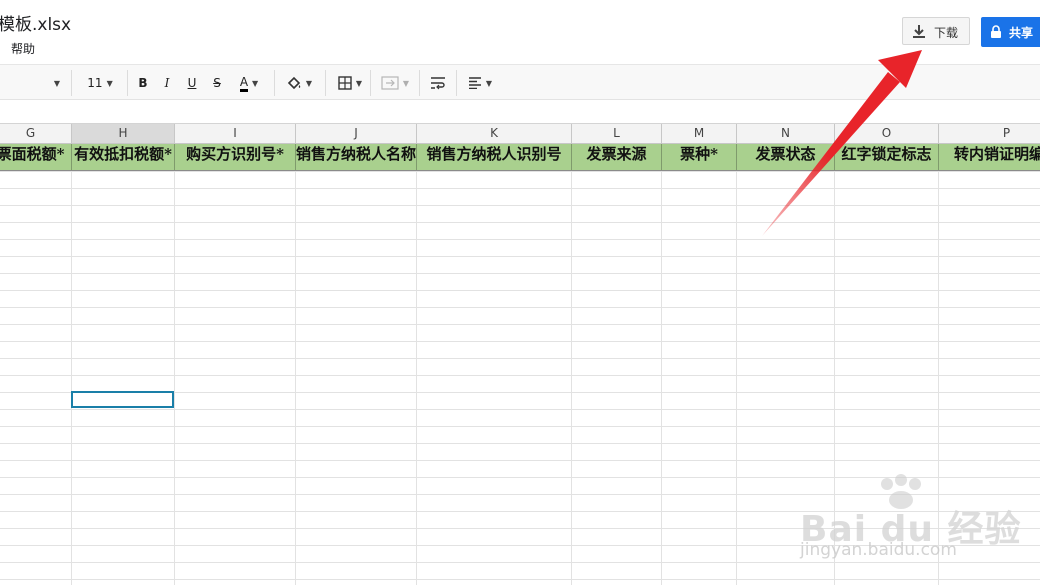 The height and width of the screenshot is (585, 1040). I want to click on borders-icon, so click(345, 83).